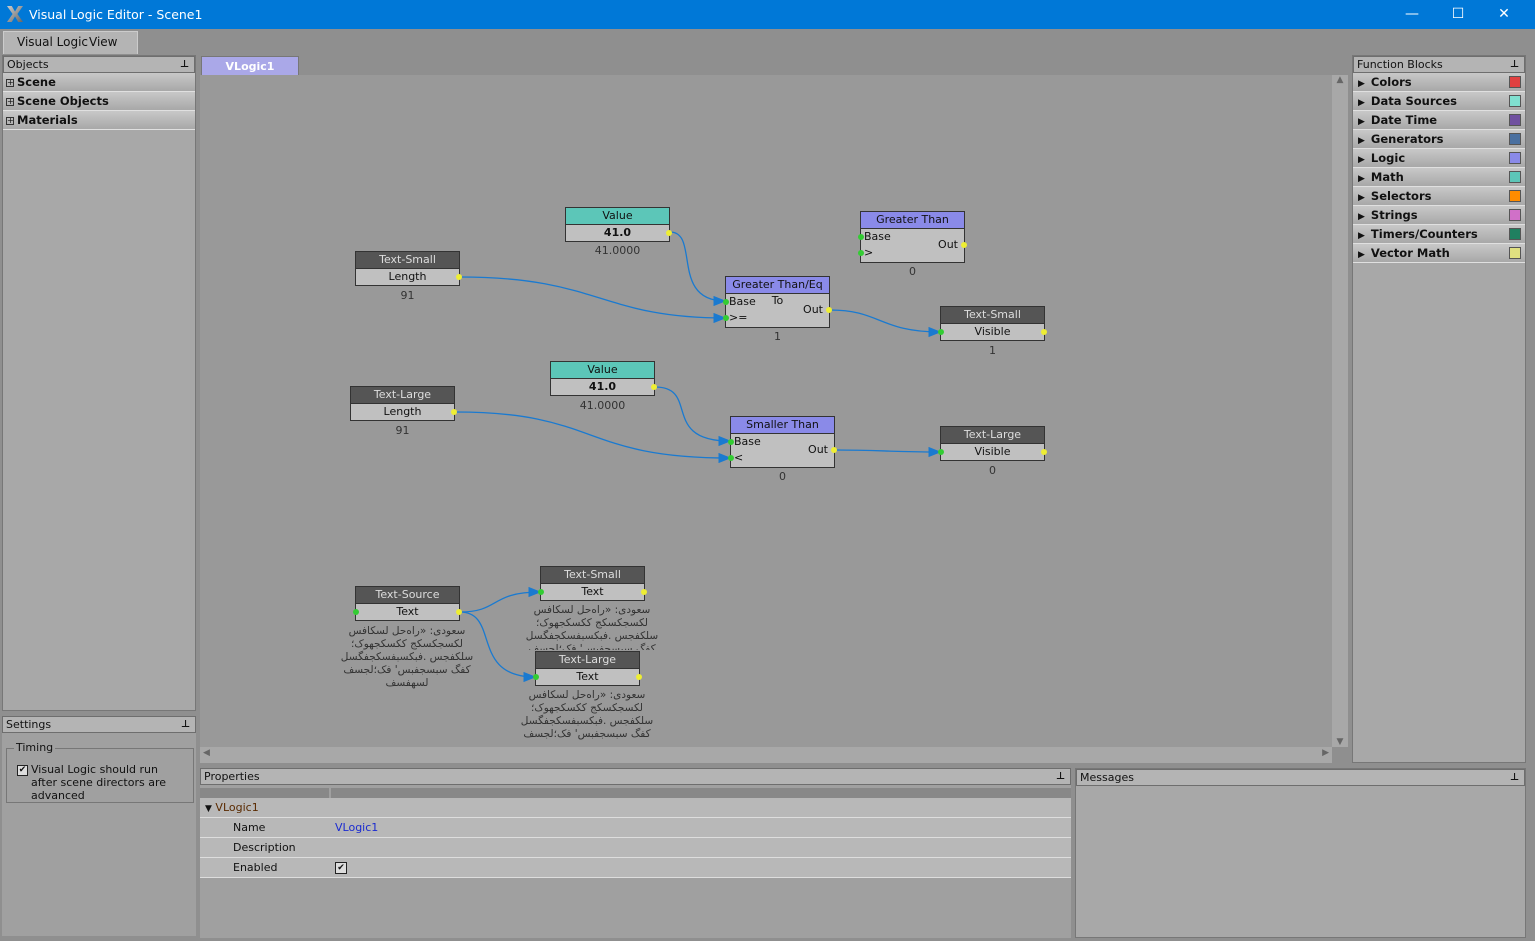 This screenshot has height=941, width=1535. Describe the element at coordinates (1412, 14) in the screenshot. I see `minimize-button: —` at that location.